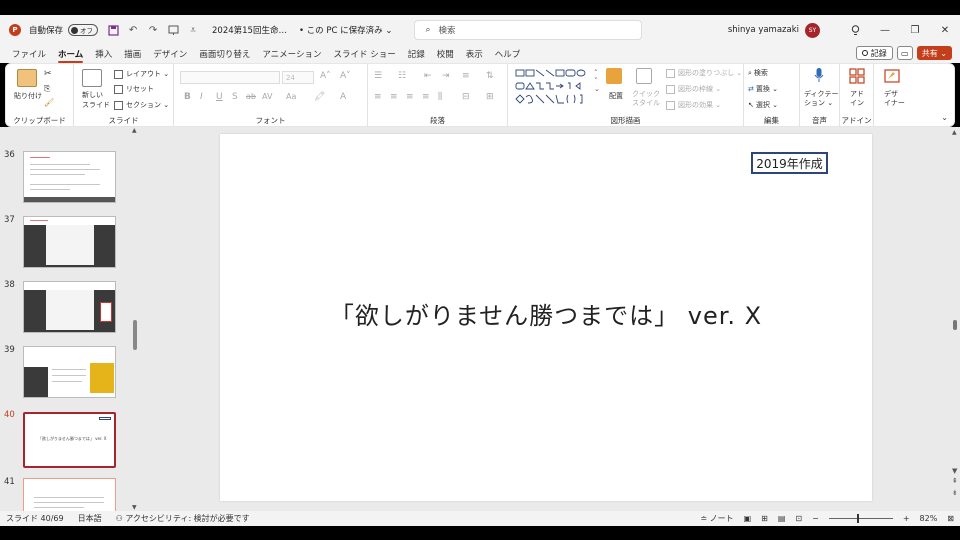 The width and height of the screenshot is (960, 540). I want to click on grow-font-icon: A˄, so click(325, 76).